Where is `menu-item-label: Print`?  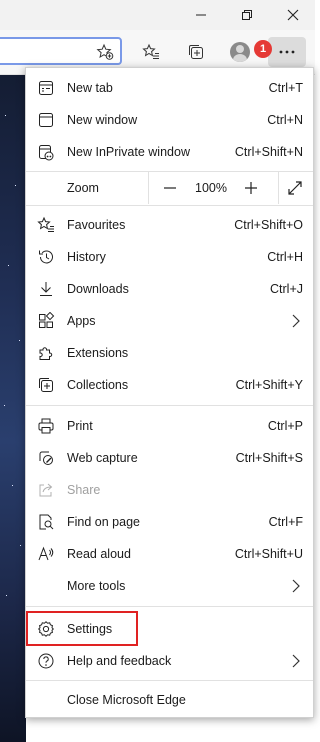
menu-item-label: Print is located at coordinates (80, 426).